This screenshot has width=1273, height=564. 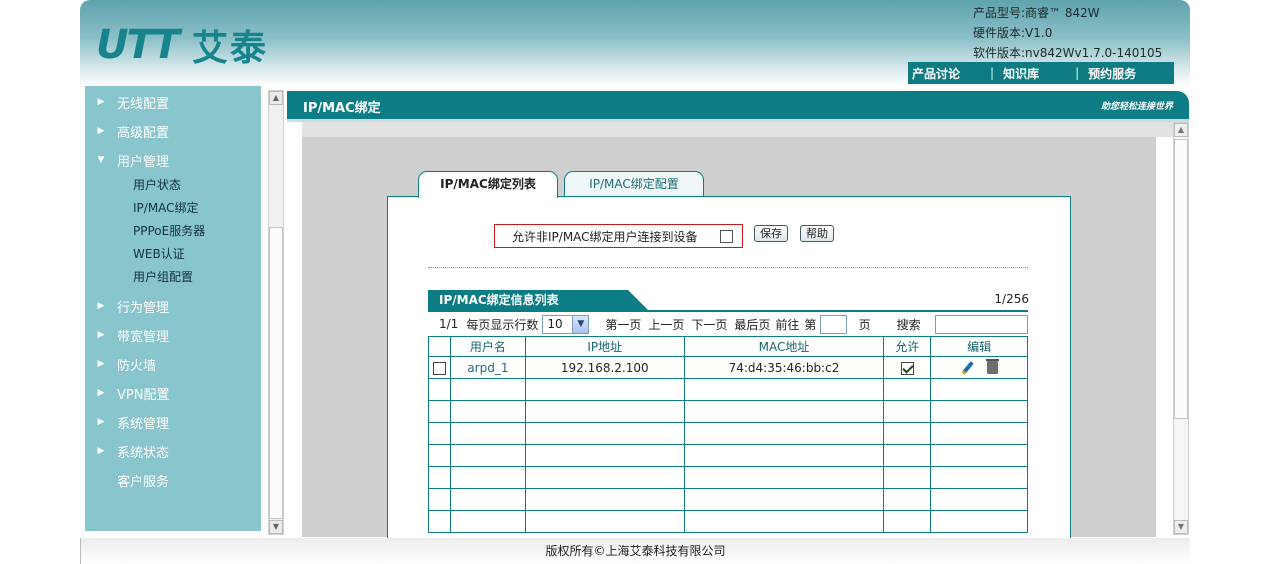 What do you see at coordinates (449, 324) in the screenshot?
I see `page-indicator: 1/1` at bounding box center [449, 324].